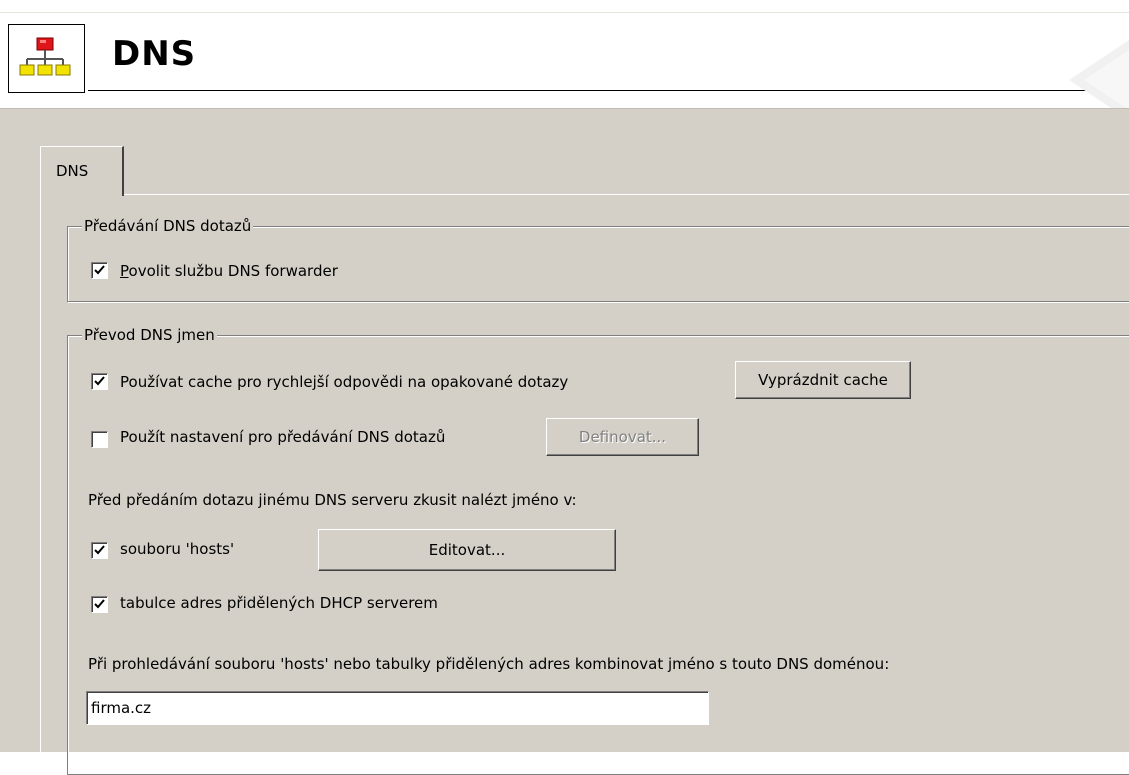 The image size is (1129, 775). Describe the element at coordinates (564, 12) in the screenshot. I see `header-top-divider` at that location.